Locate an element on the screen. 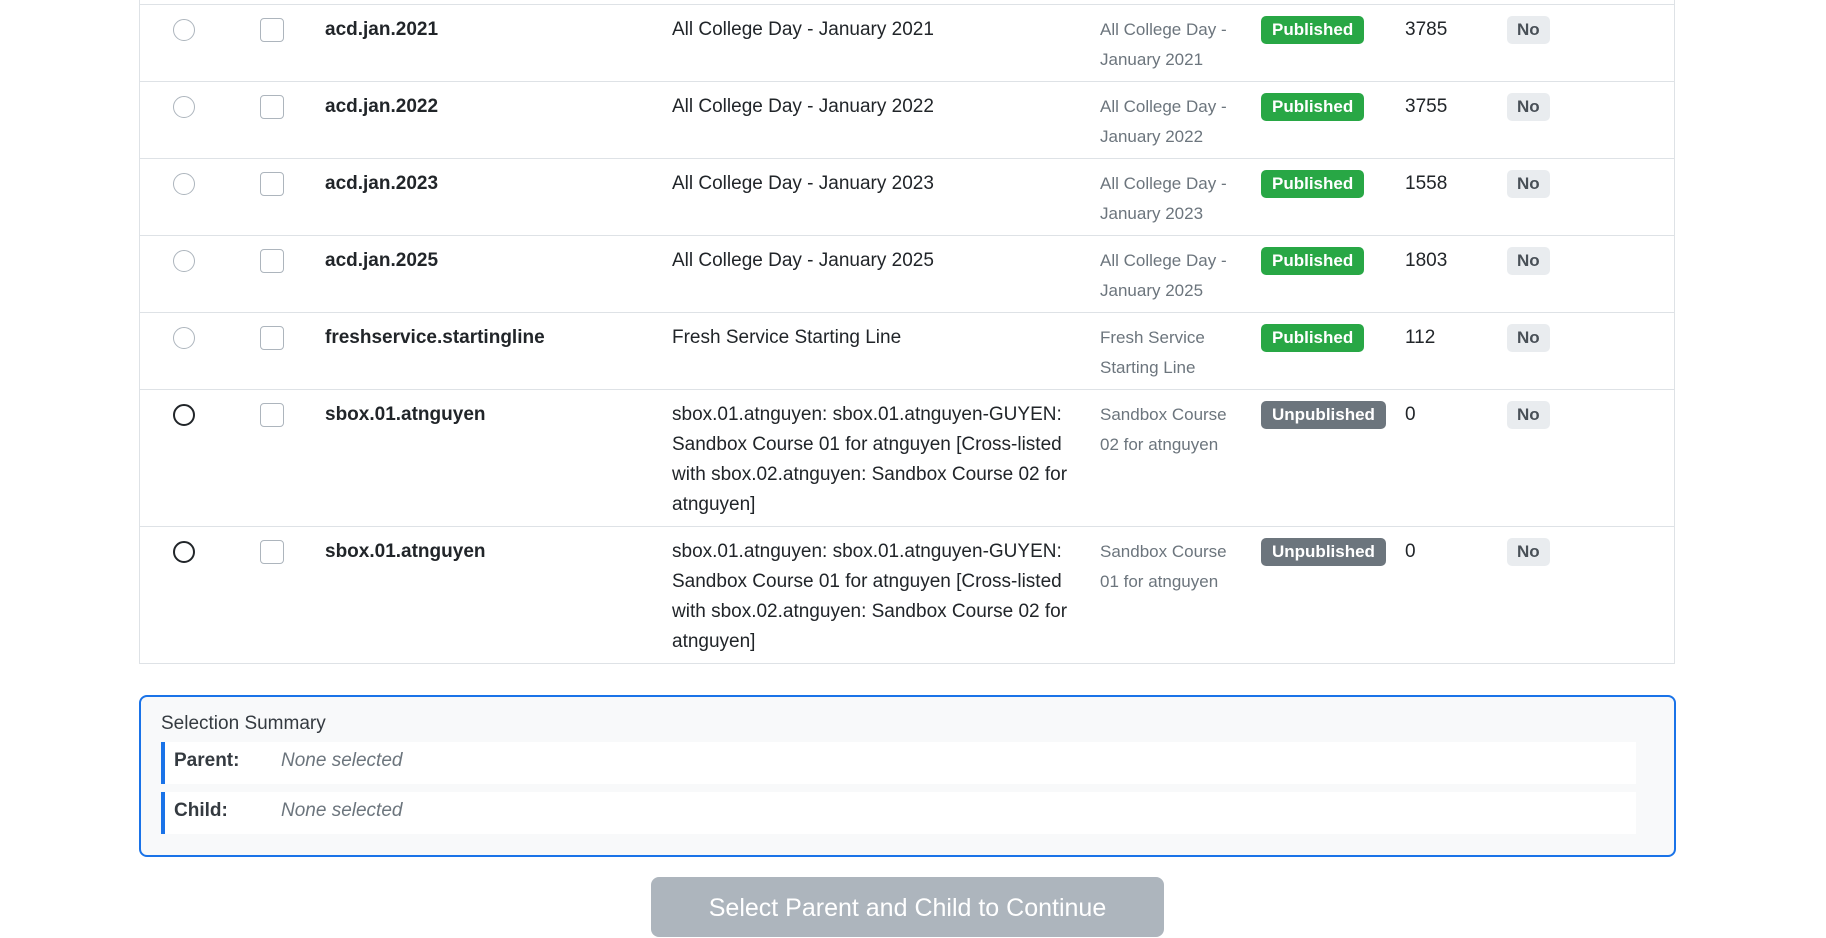 The height and width of the screenshot is (938, 1826). course-sis-name: Fresh Service Starting Line is located at coordinates (1152, 352).